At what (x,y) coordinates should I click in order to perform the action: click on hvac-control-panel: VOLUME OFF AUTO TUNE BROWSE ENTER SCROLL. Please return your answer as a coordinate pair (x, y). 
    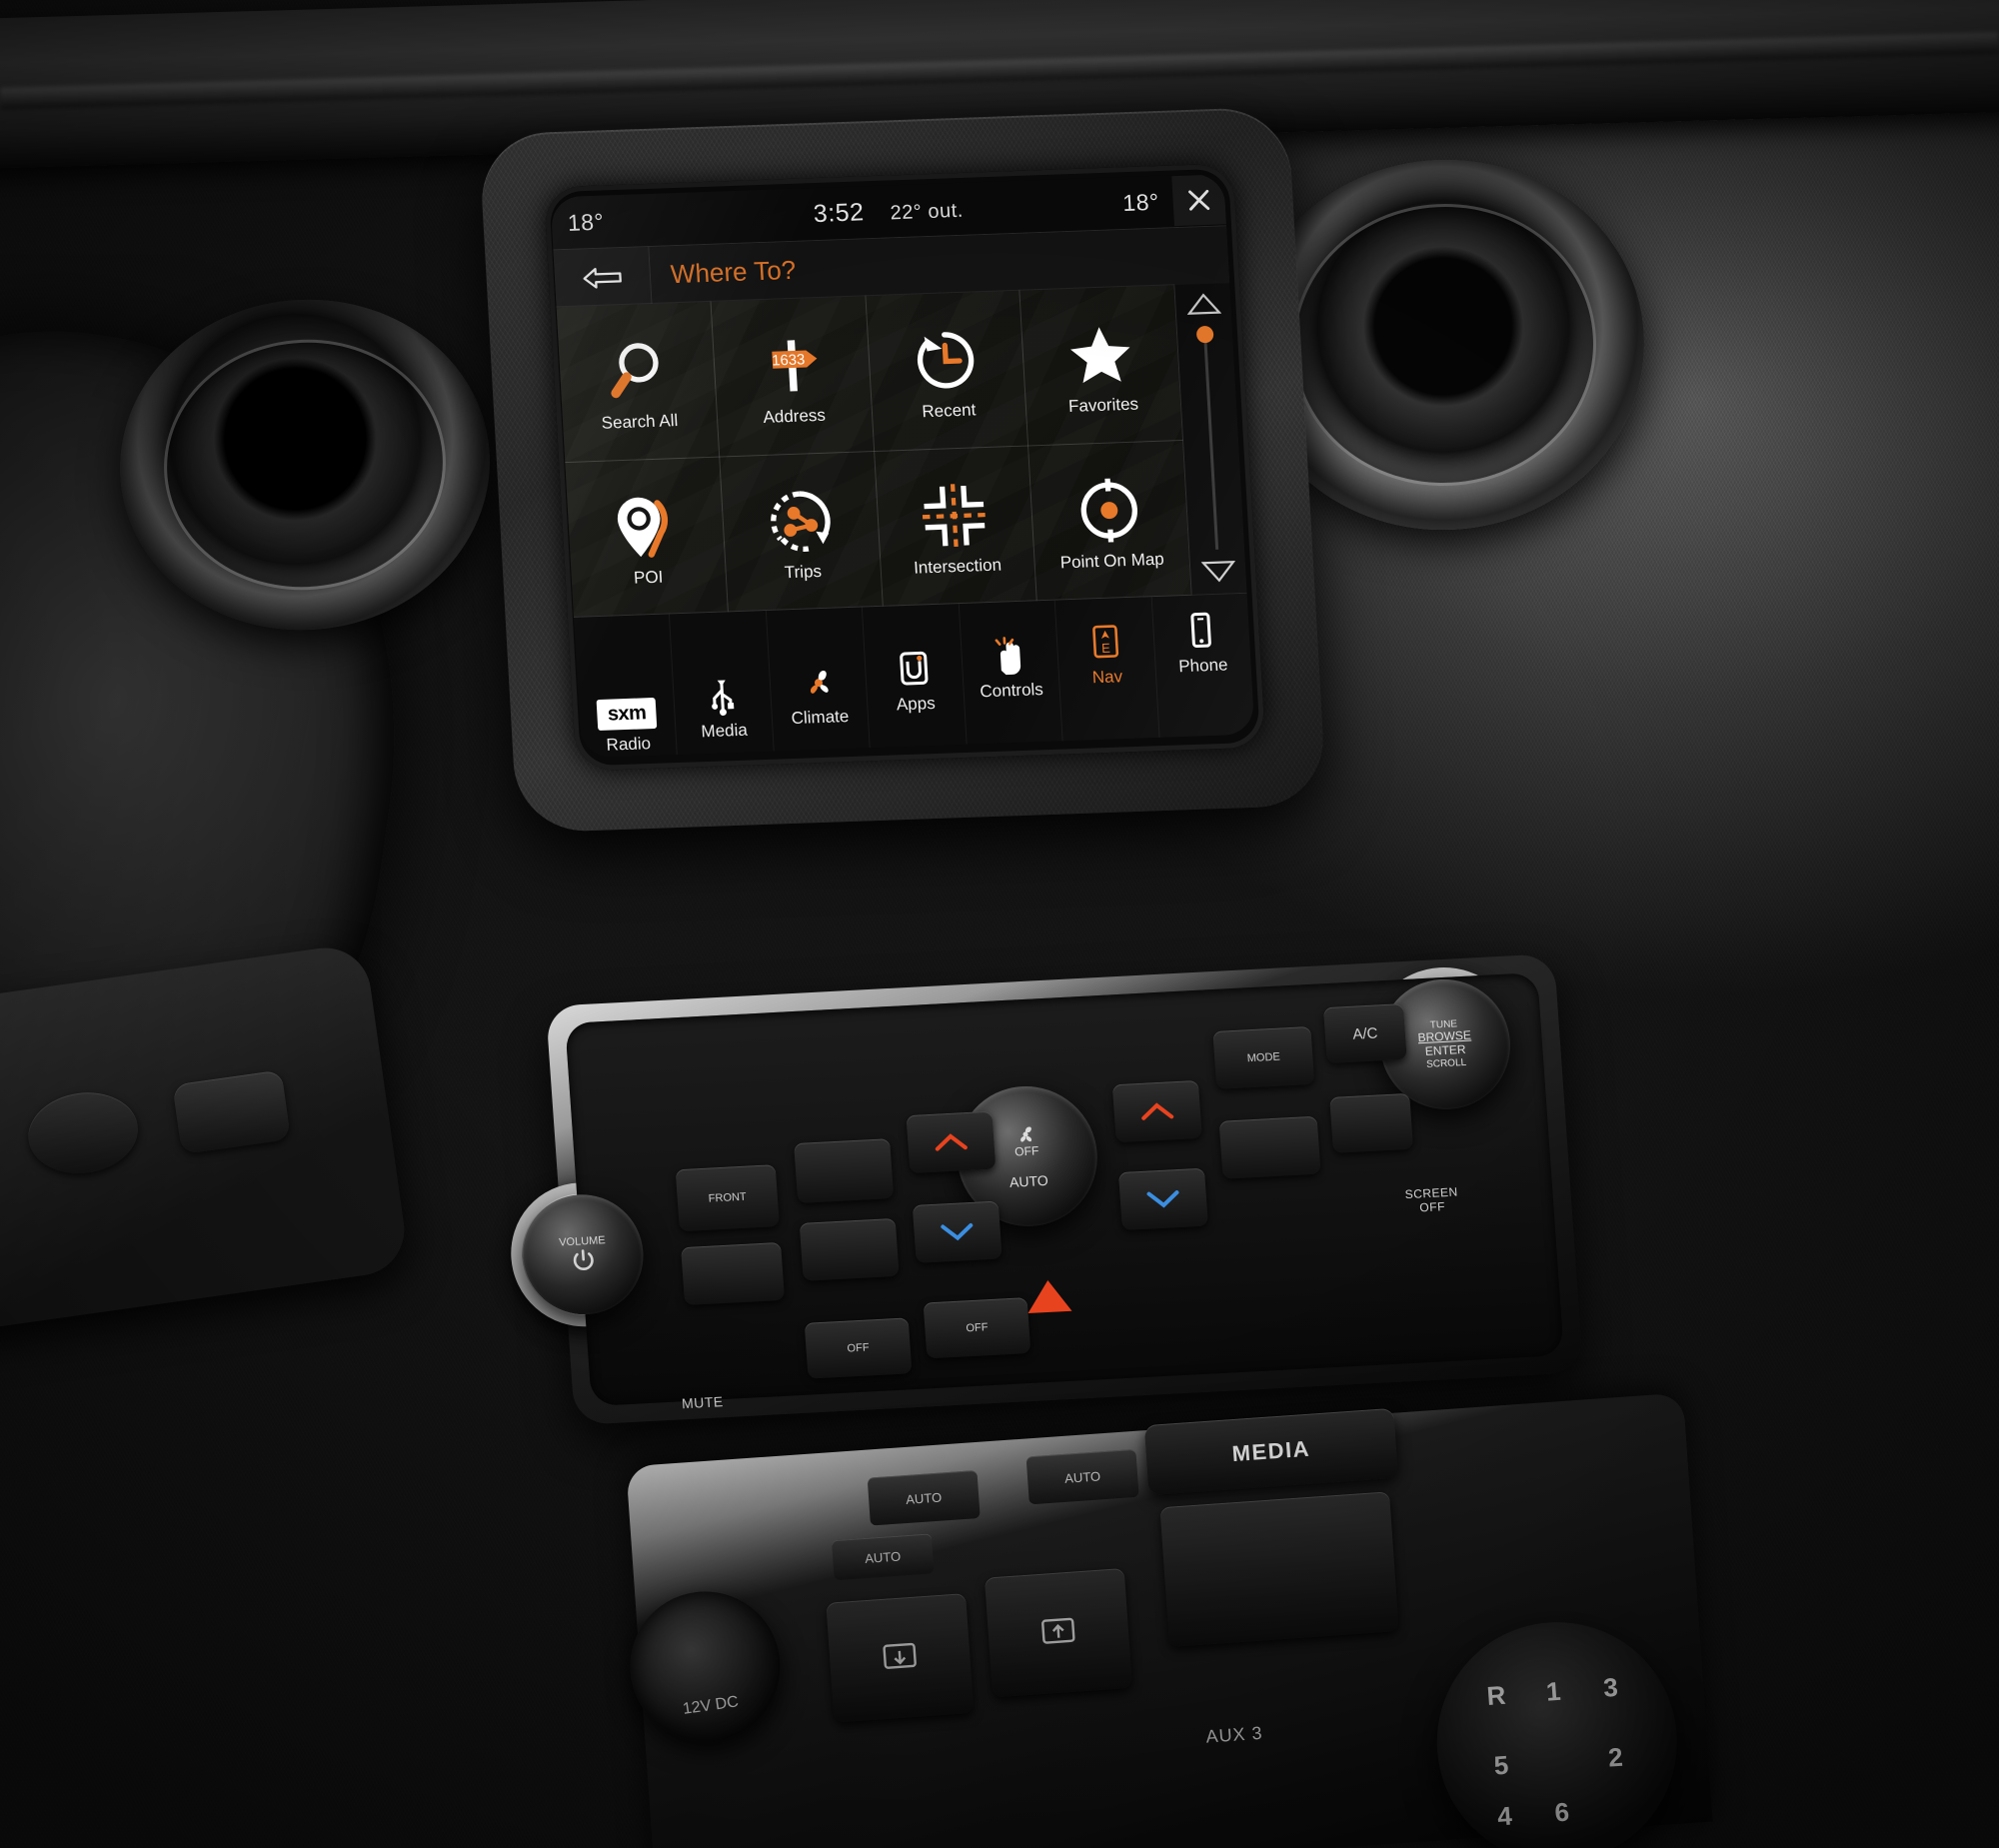
    Looking at the image, I should click on (1045, 1189).